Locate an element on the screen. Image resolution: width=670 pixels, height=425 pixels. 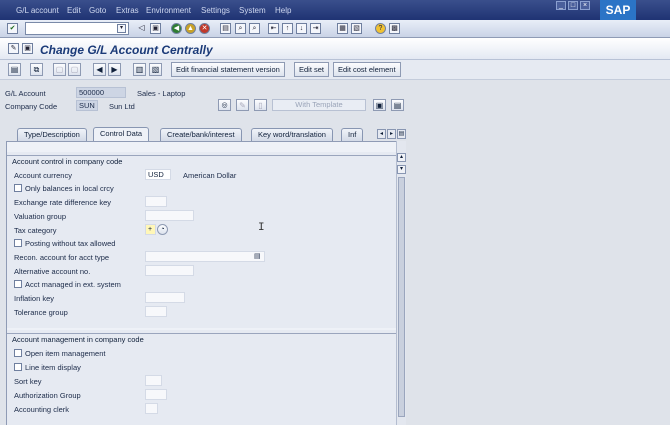
account-currency-description: American Dollar is located at coordinates (210, 175).